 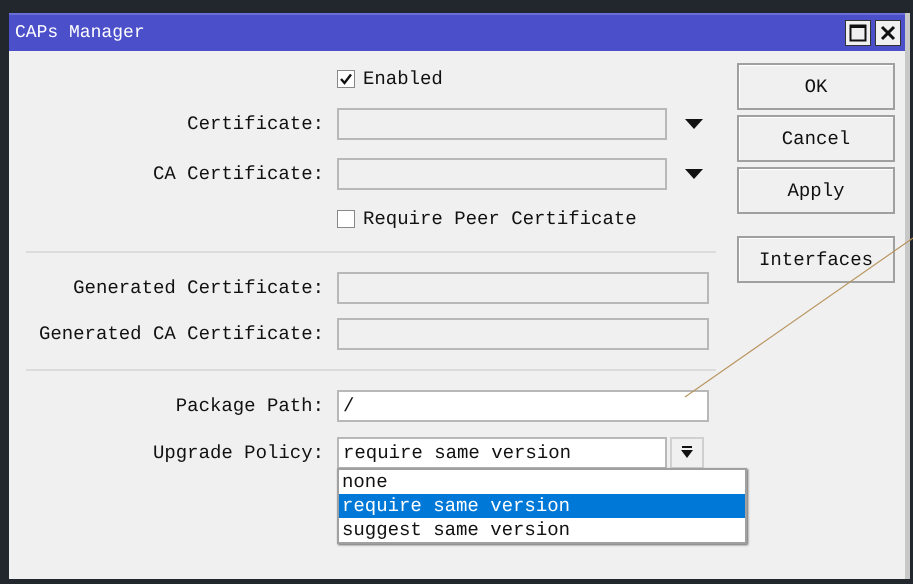 I want to click on checkmark-icon, so click(x=346, y=79).